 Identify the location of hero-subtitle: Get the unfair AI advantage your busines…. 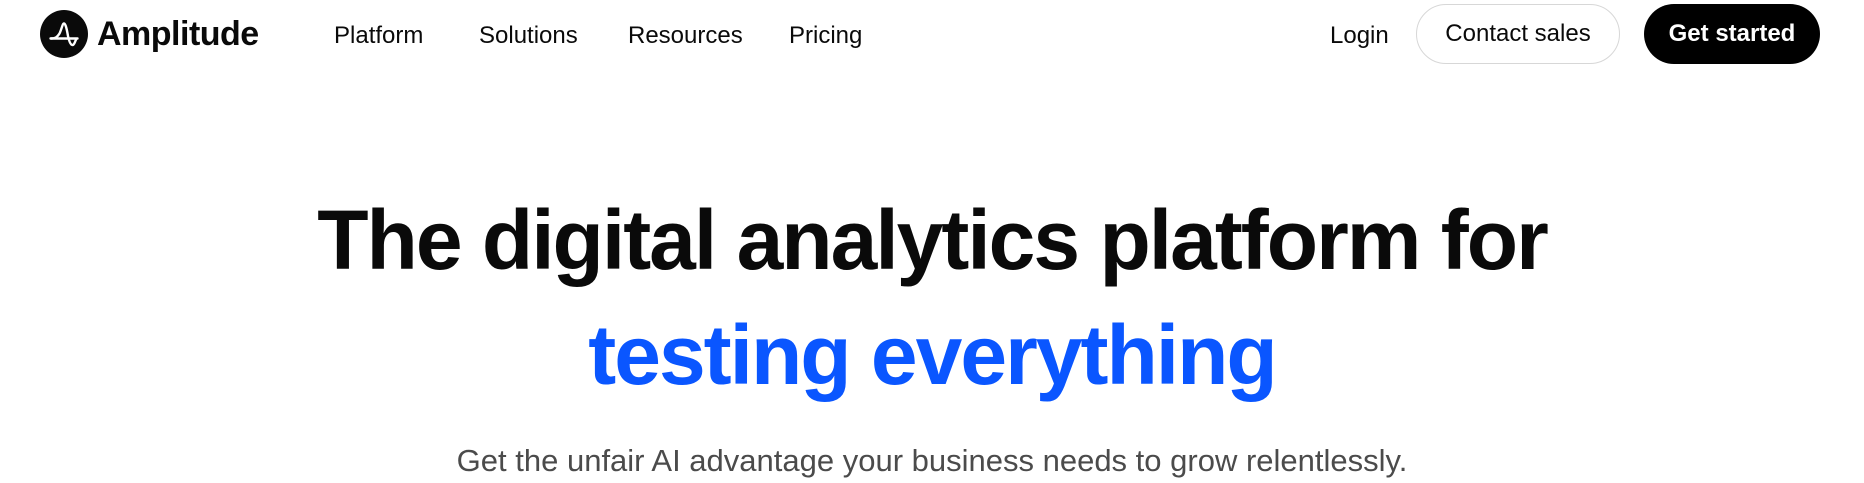
(932, 460).